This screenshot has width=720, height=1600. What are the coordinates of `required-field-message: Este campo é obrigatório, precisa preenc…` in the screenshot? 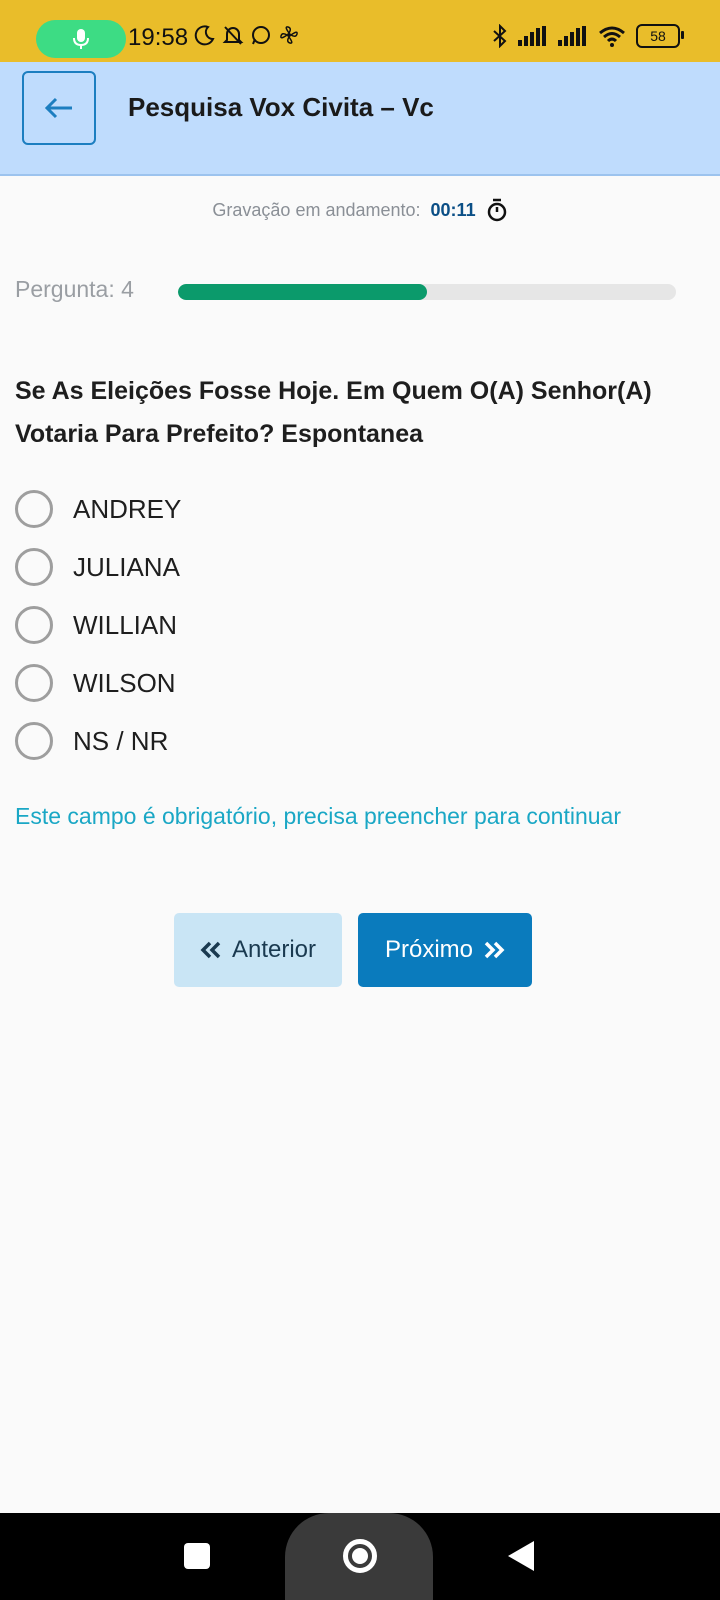 It's located at (318, 816).